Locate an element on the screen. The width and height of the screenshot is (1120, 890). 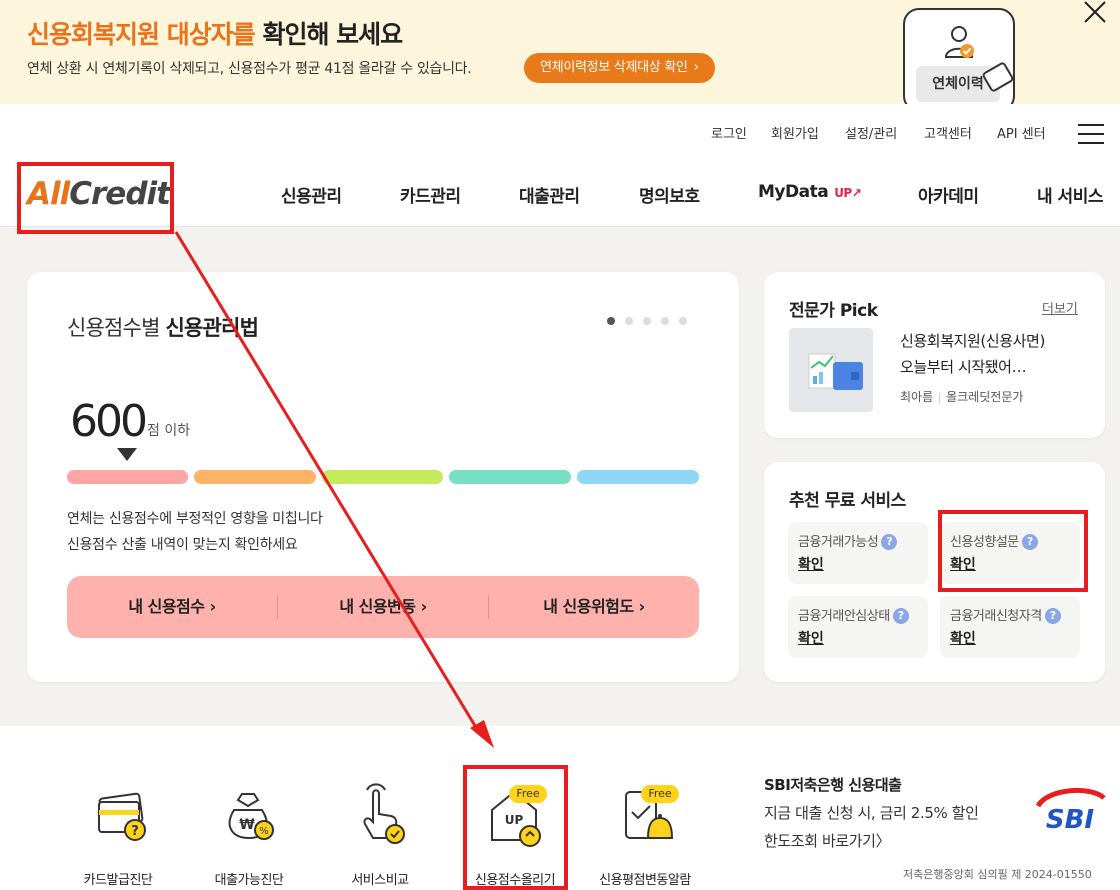
hand-tap-icon is located at coordinates (384, 813).